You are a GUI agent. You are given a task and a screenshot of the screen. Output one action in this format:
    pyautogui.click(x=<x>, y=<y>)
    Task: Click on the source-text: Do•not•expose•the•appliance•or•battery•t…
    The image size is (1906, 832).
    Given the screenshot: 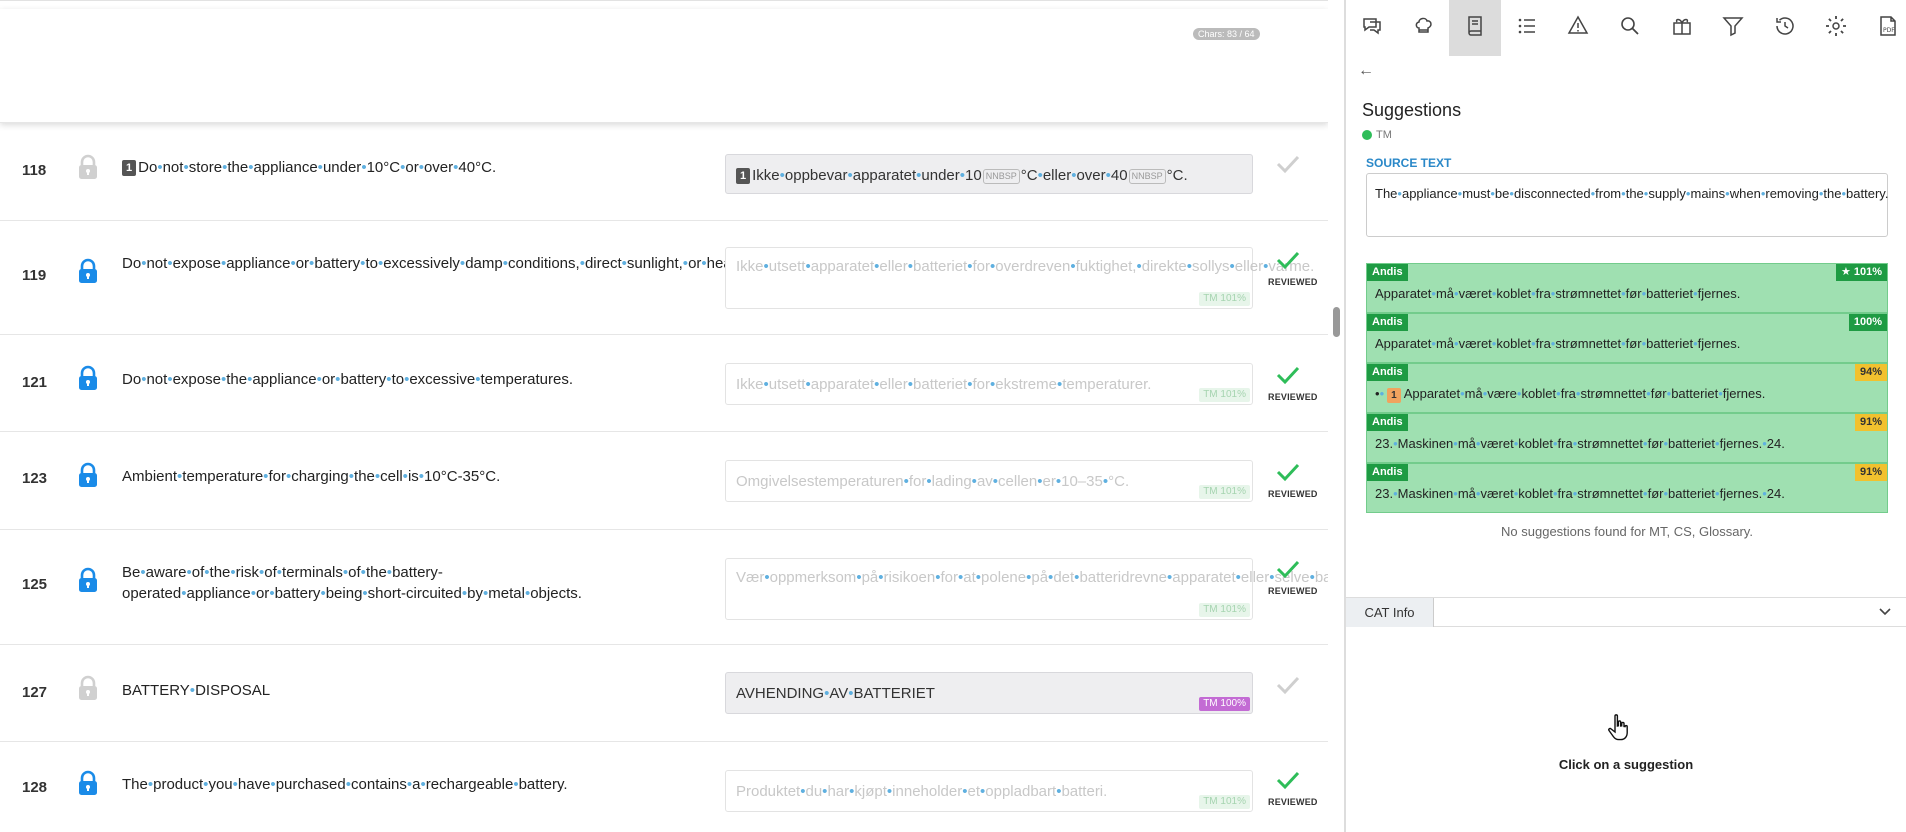 What is the action you would take?
    pyautogui.click(x=348, y=379)
    